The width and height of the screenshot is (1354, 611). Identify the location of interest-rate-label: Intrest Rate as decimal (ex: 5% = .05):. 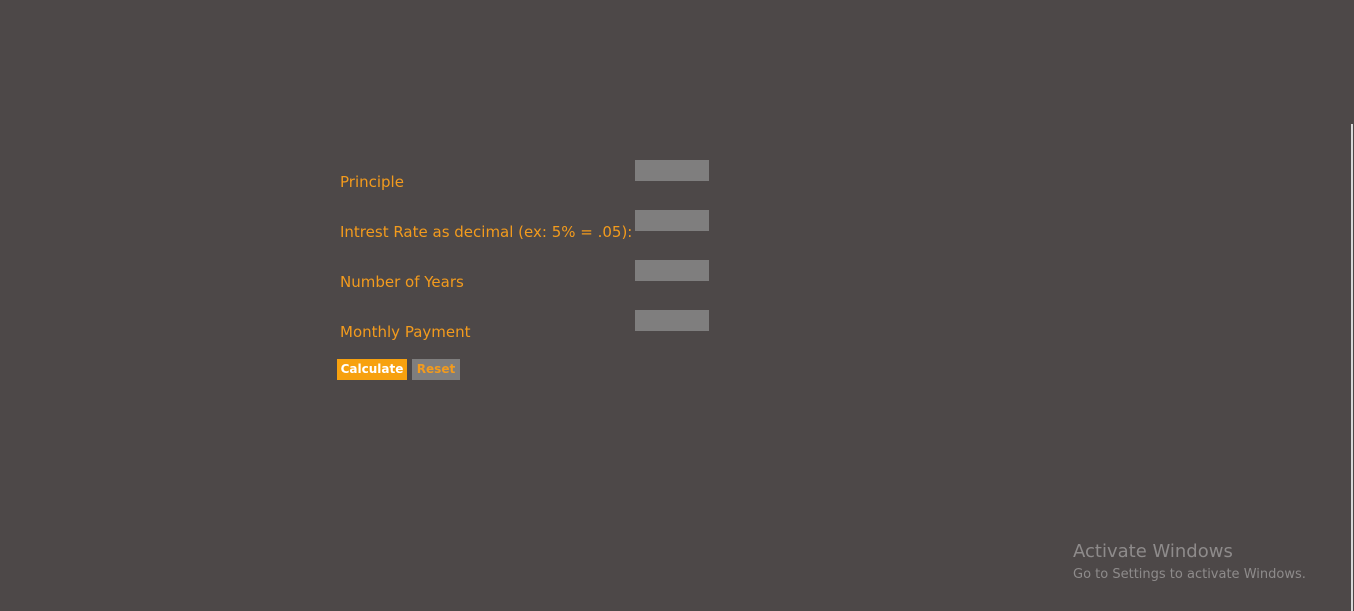
(486, 232).